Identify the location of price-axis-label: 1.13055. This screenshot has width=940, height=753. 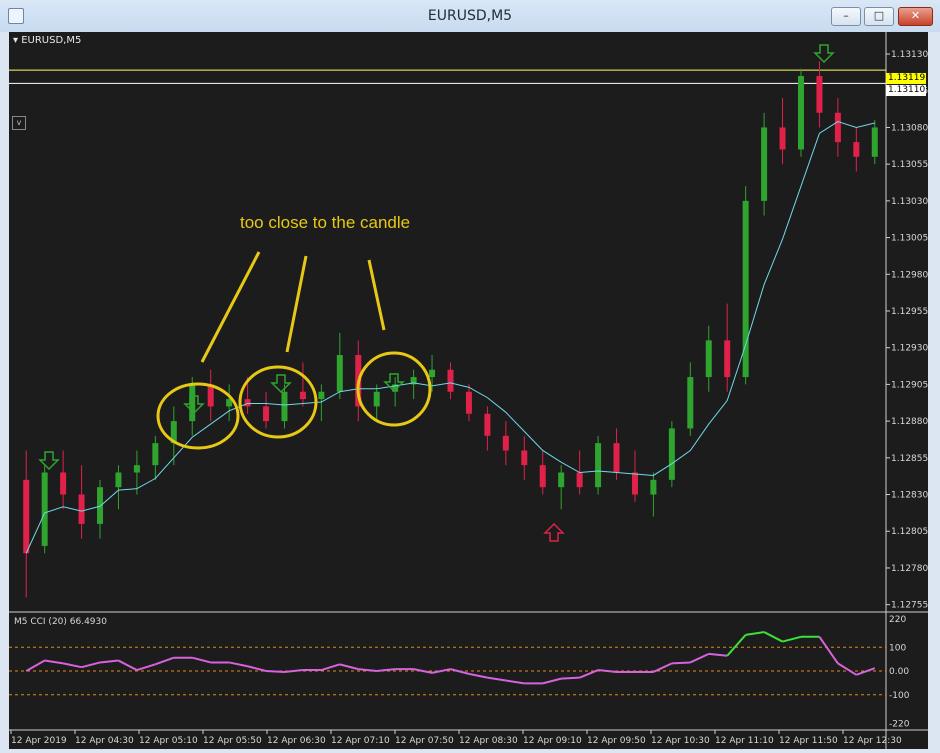
(909, 165).